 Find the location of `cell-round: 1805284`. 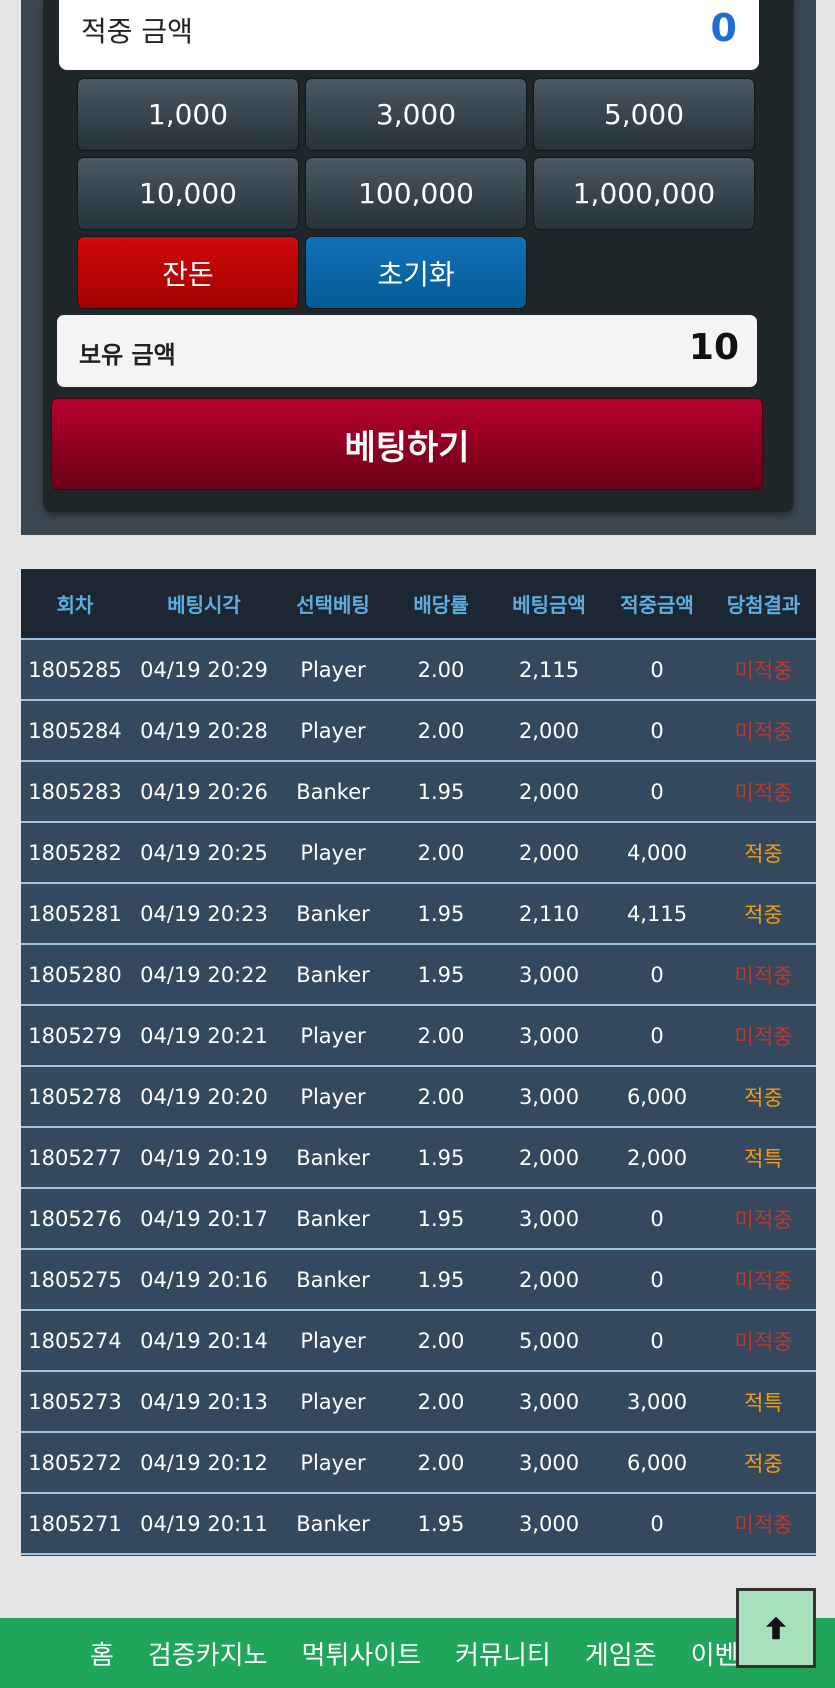

cell-round: 1805284 is located at coordinates (75, 730).